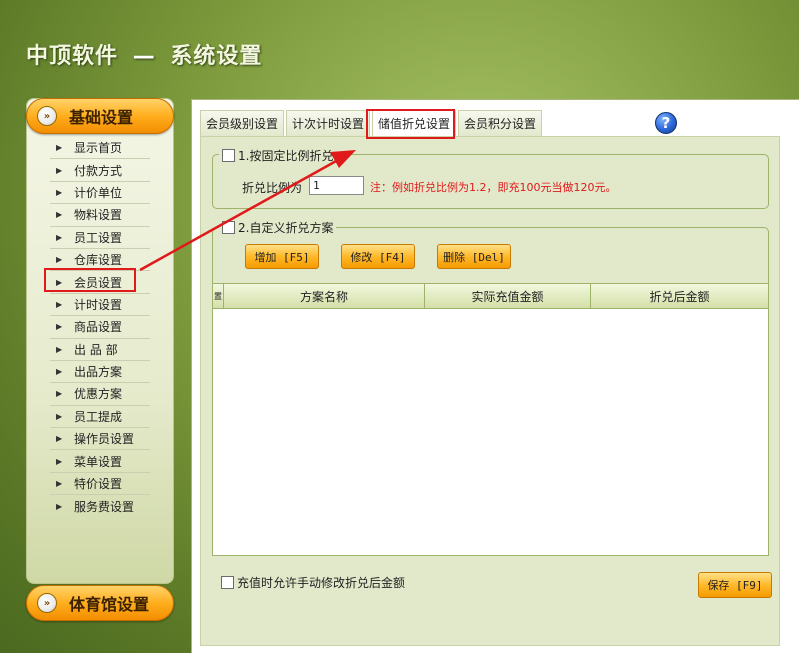 Image resolution: width=799 pixels, height=653 pixels. What do you see at coordinates (104, 439) in the screenshot?
I see `sidebar-item-label: 操作员设置` at bounding box center [104, 439].